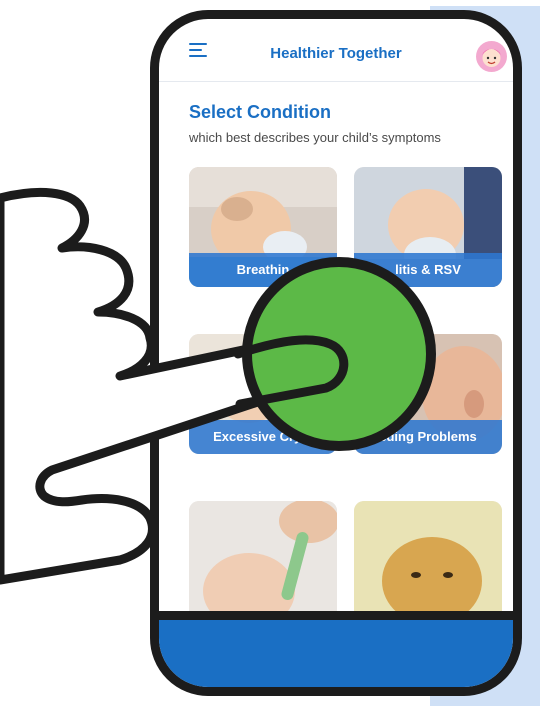 The width and height of the screenshot is (540, 706). Describe the element at coordinates (263, 227) in the screenshot. I see `condition-card-breathing: Breathin` at that location.